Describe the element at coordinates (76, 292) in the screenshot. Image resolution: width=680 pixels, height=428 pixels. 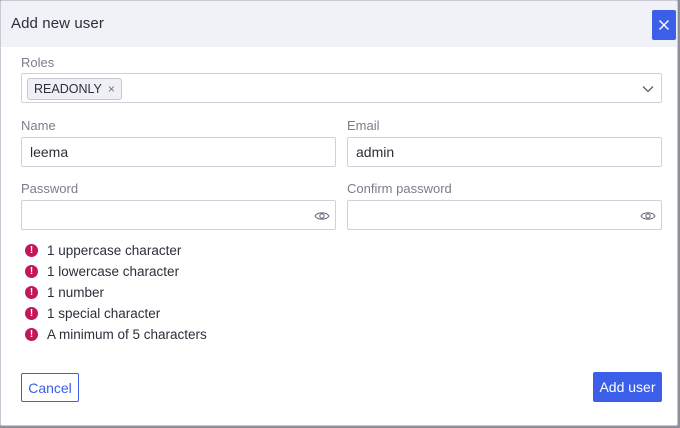
I see `requirement-text: 1 number` at that location.